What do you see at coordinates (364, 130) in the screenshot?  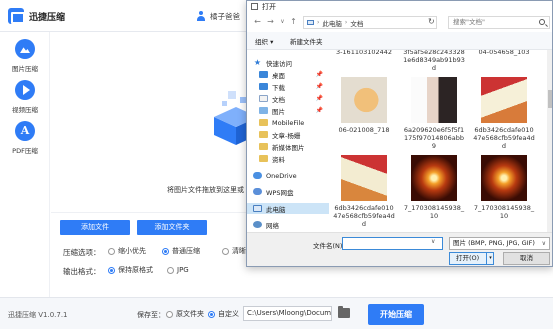 I see `file-caption: 06-021008_718` at bounding box center [364, 130].